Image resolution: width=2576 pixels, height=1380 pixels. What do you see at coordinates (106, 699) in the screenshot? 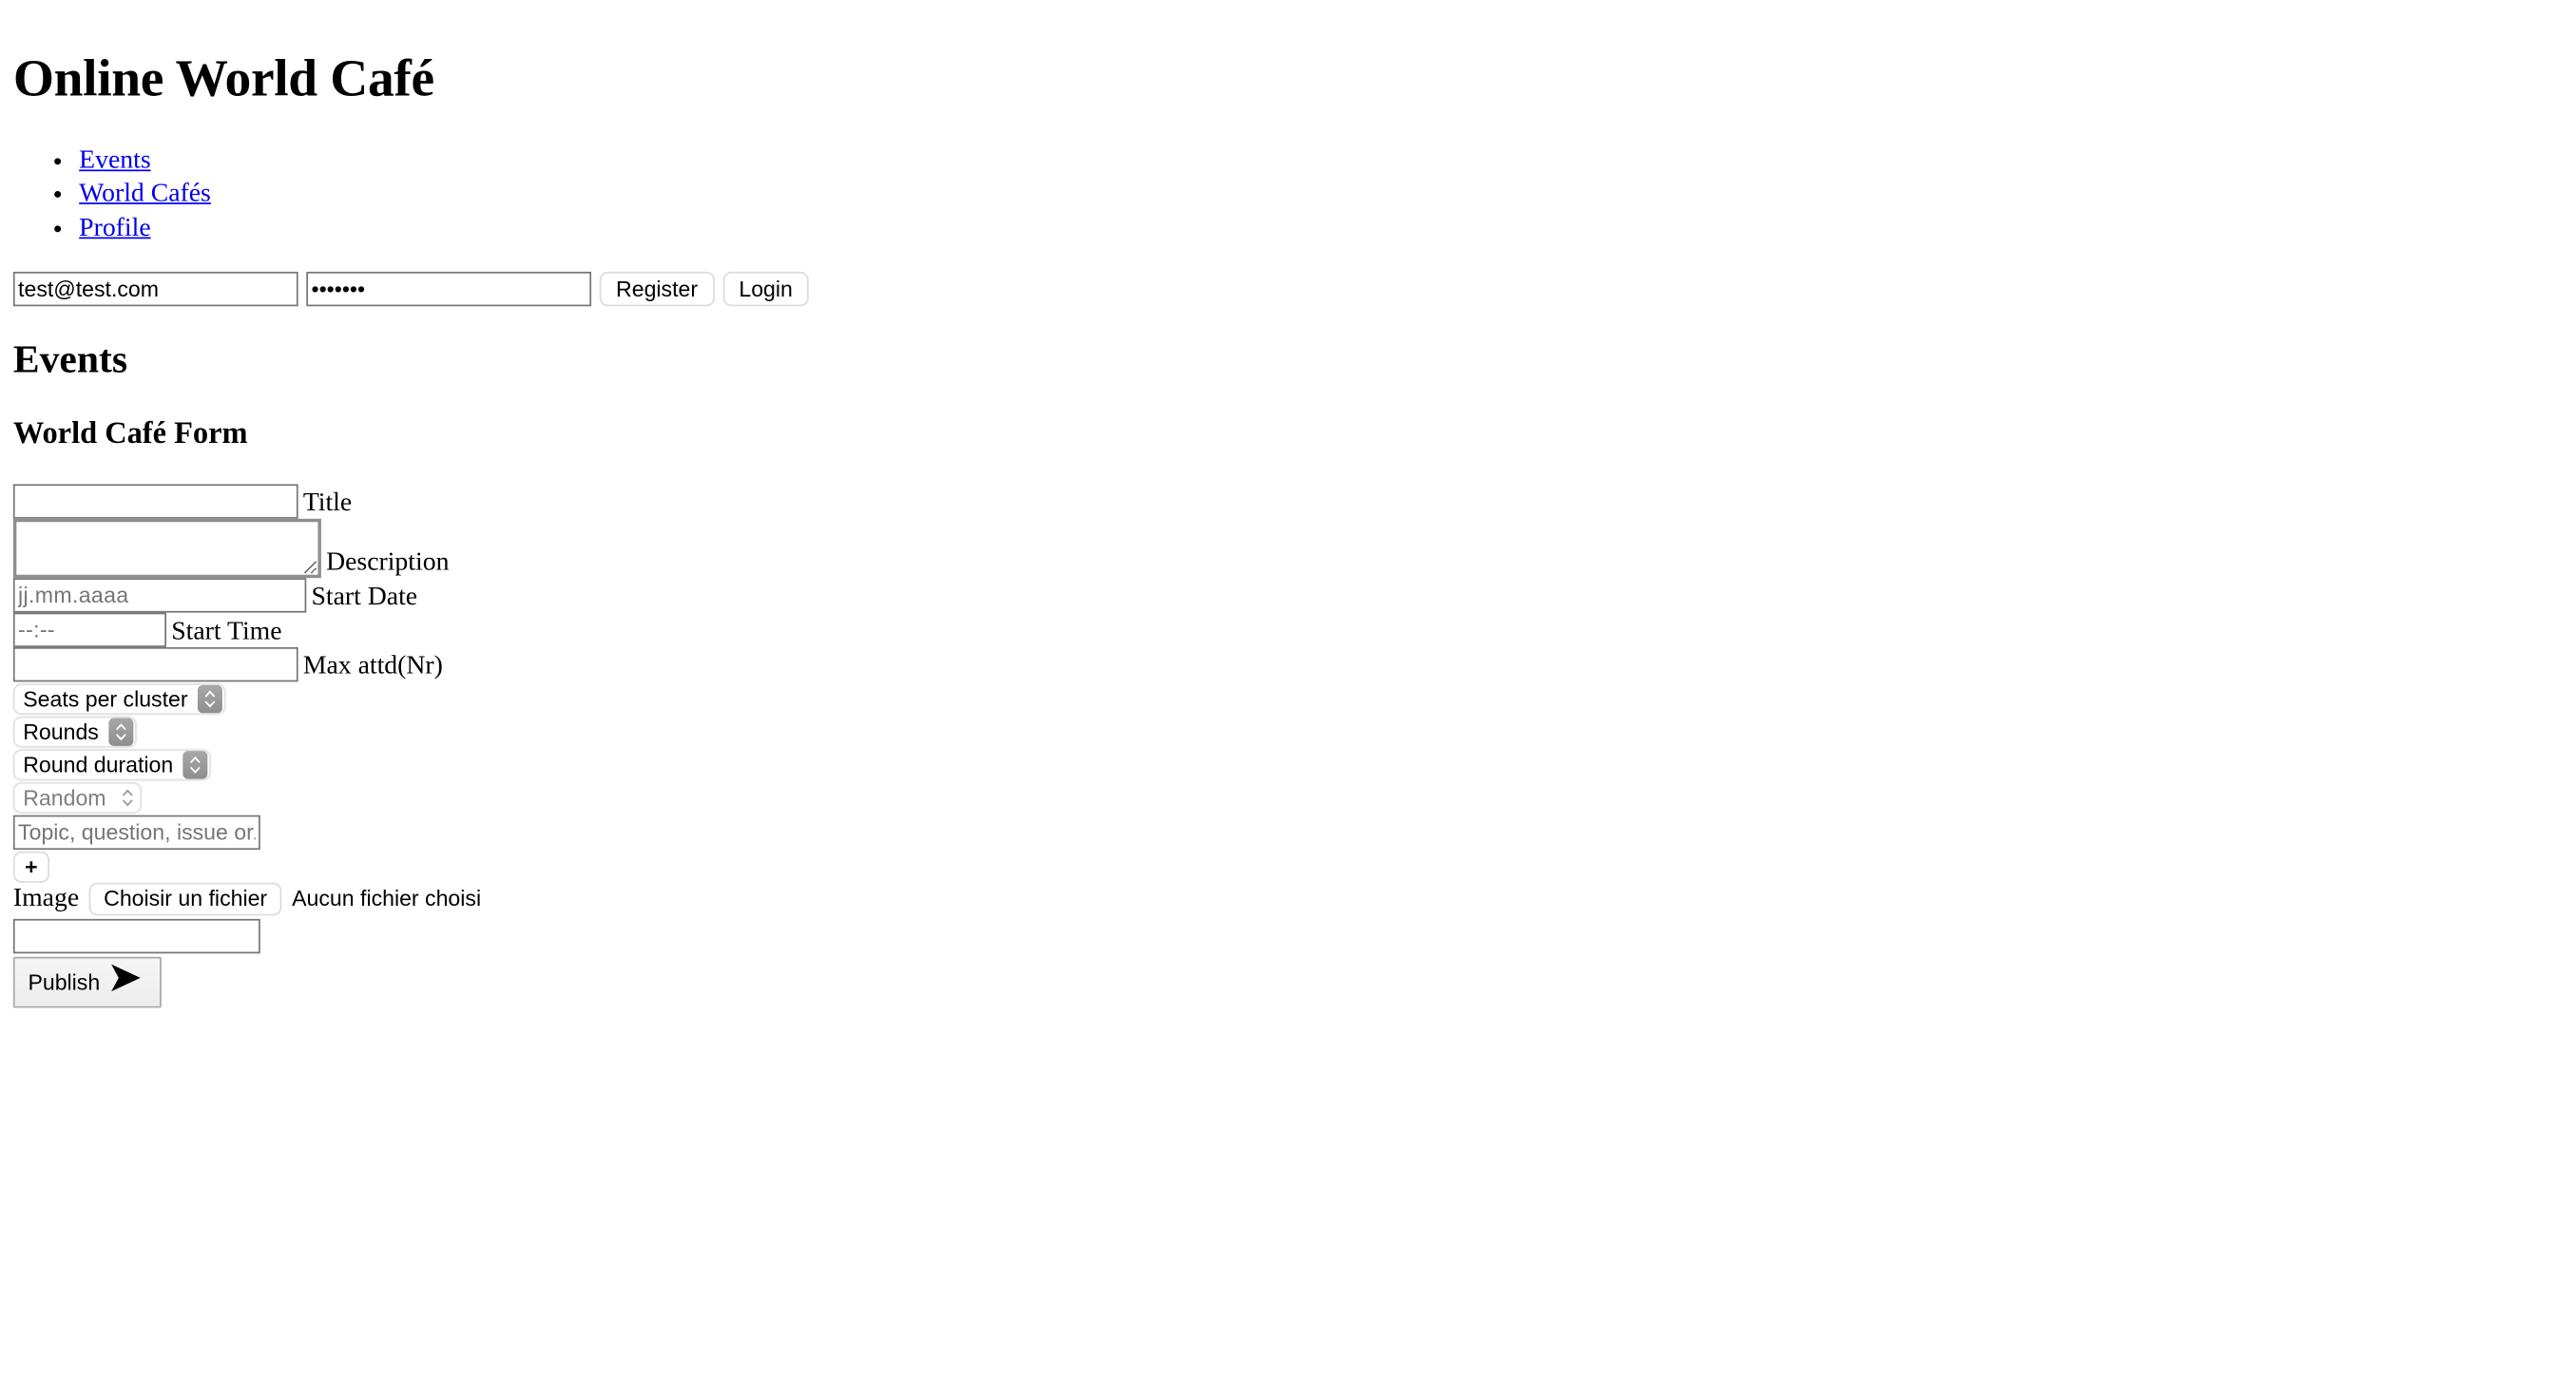
I see `seats-per-cluster-value: Seats per cluster` at bounding box center [106, 699].